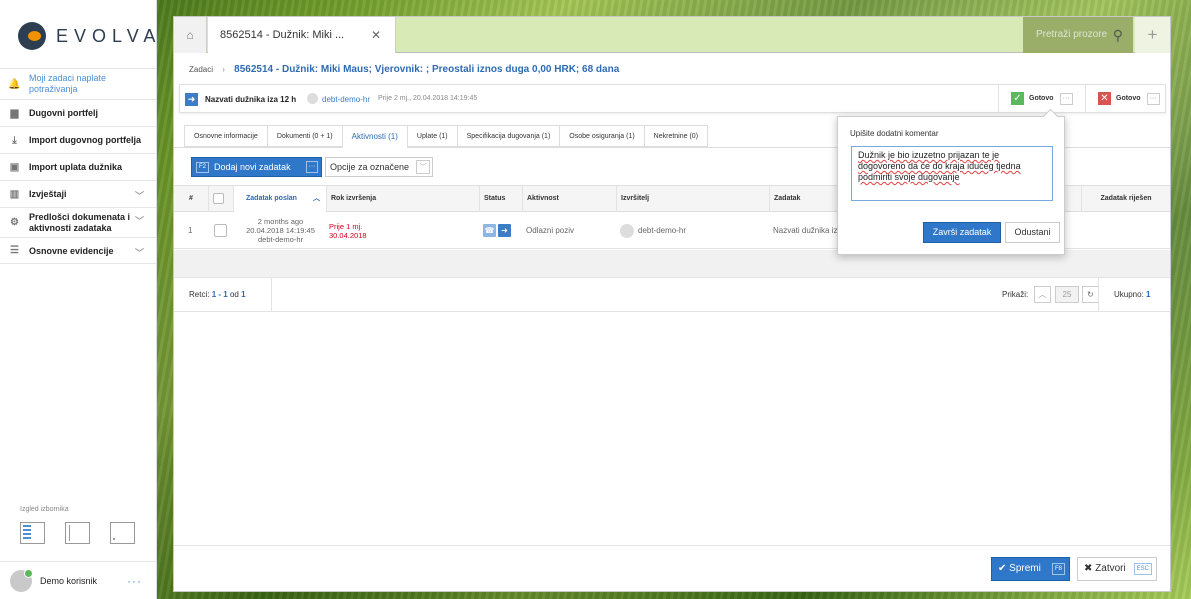  What do you see at coordinates (1152, 35) in the screenshot?
I see `new-window-button: +` at bounding box center [1152, 35].